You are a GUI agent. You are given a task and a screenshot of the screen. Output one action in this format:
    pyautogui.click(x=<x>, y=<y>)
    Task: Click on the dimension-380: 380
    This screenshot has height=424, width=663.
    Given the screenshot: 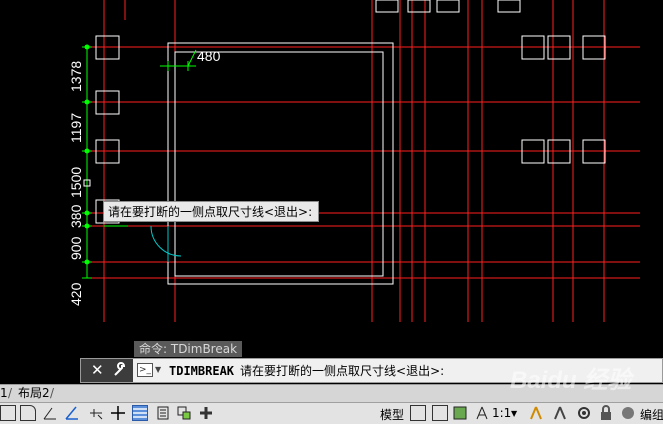 What is the action you would take?
    pyautogui.click(x=76, y=216)
    